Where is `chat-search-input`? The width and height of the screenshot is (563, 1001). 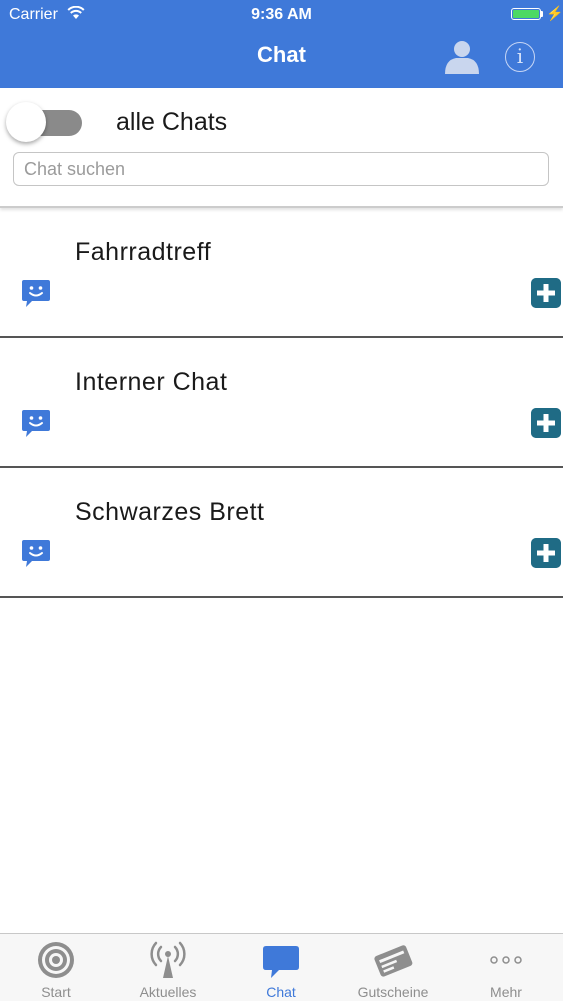
chat-search-input is located at coordinates (281, 169).